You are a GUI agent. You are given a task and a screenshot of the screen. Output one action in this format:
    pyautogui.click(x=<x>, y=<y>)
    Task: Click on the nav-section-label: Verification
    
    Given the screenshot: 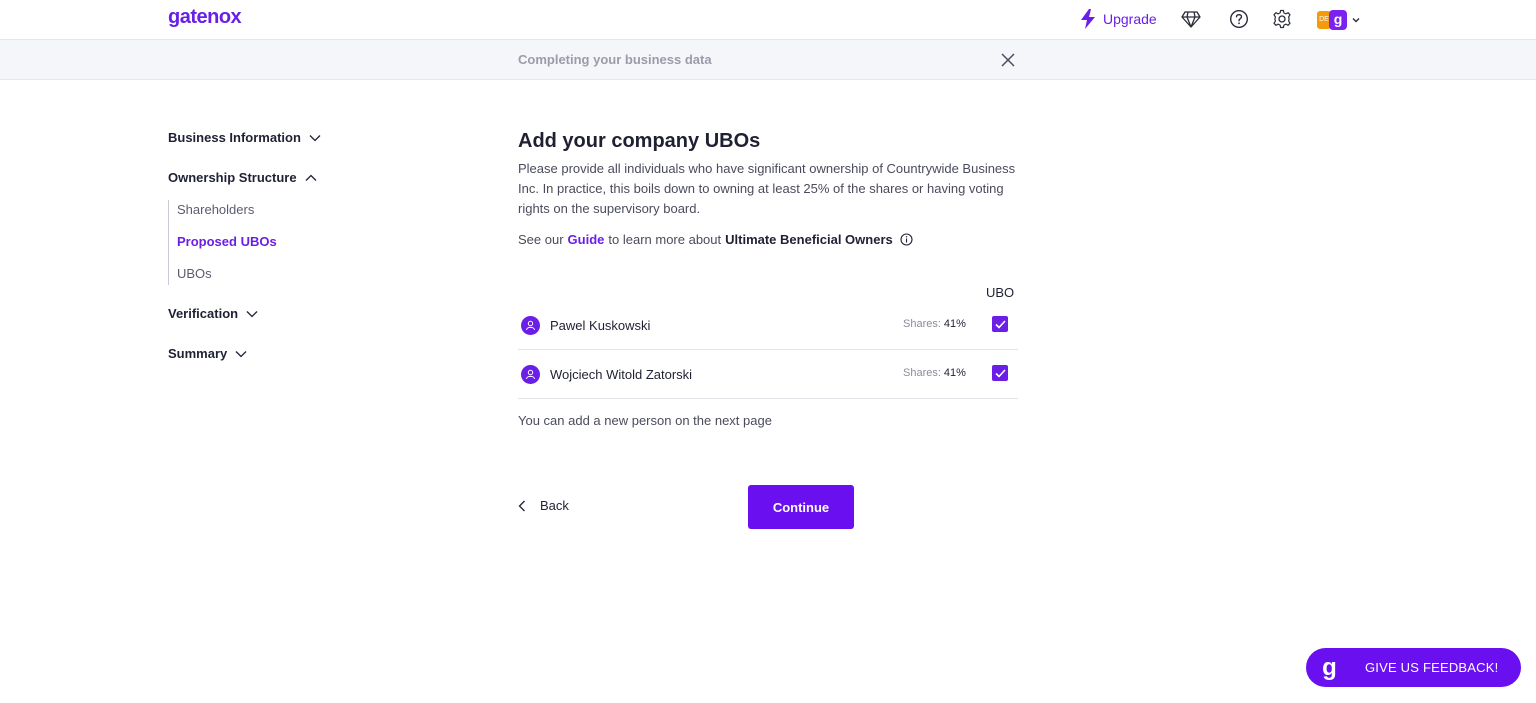 What is the action you would take?
    pyautogui.click(x=203, y=313)
    